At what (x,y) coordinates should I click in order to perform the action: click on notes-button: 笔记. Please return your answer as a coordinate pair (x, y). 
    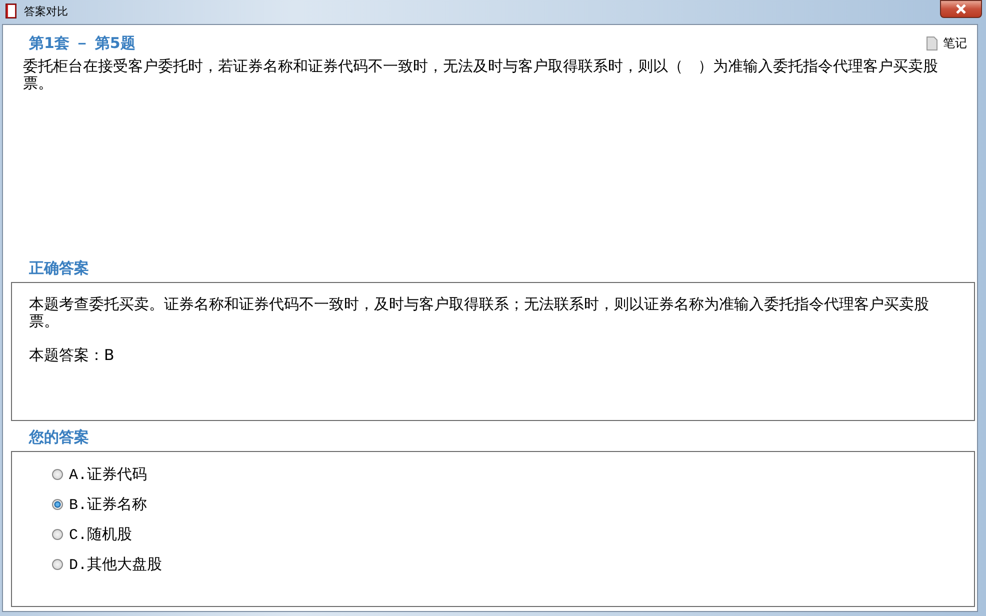
    Looking at the image, I should click on (946, 43).